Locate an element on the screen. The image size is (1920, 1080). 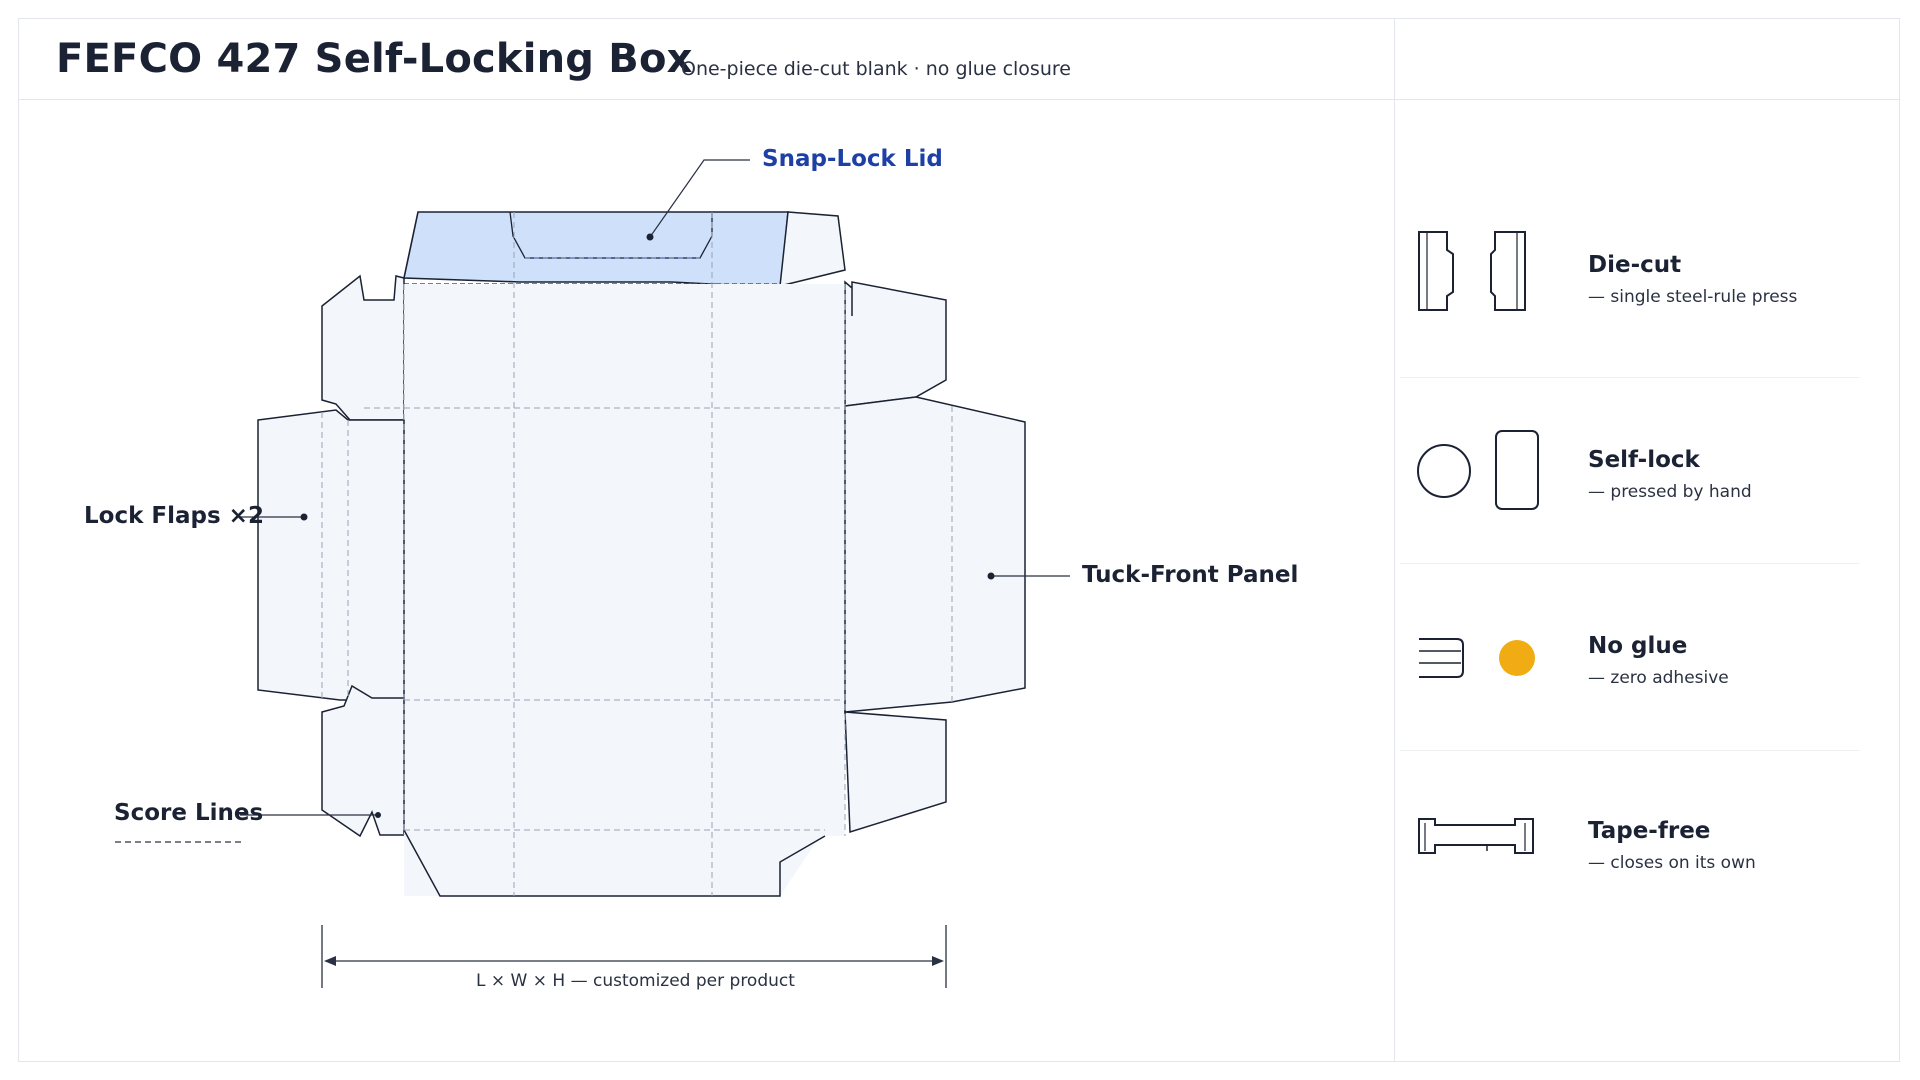
callout-lock-flaps: Lock Flaps ×2 is located at coordinates (174, 516).